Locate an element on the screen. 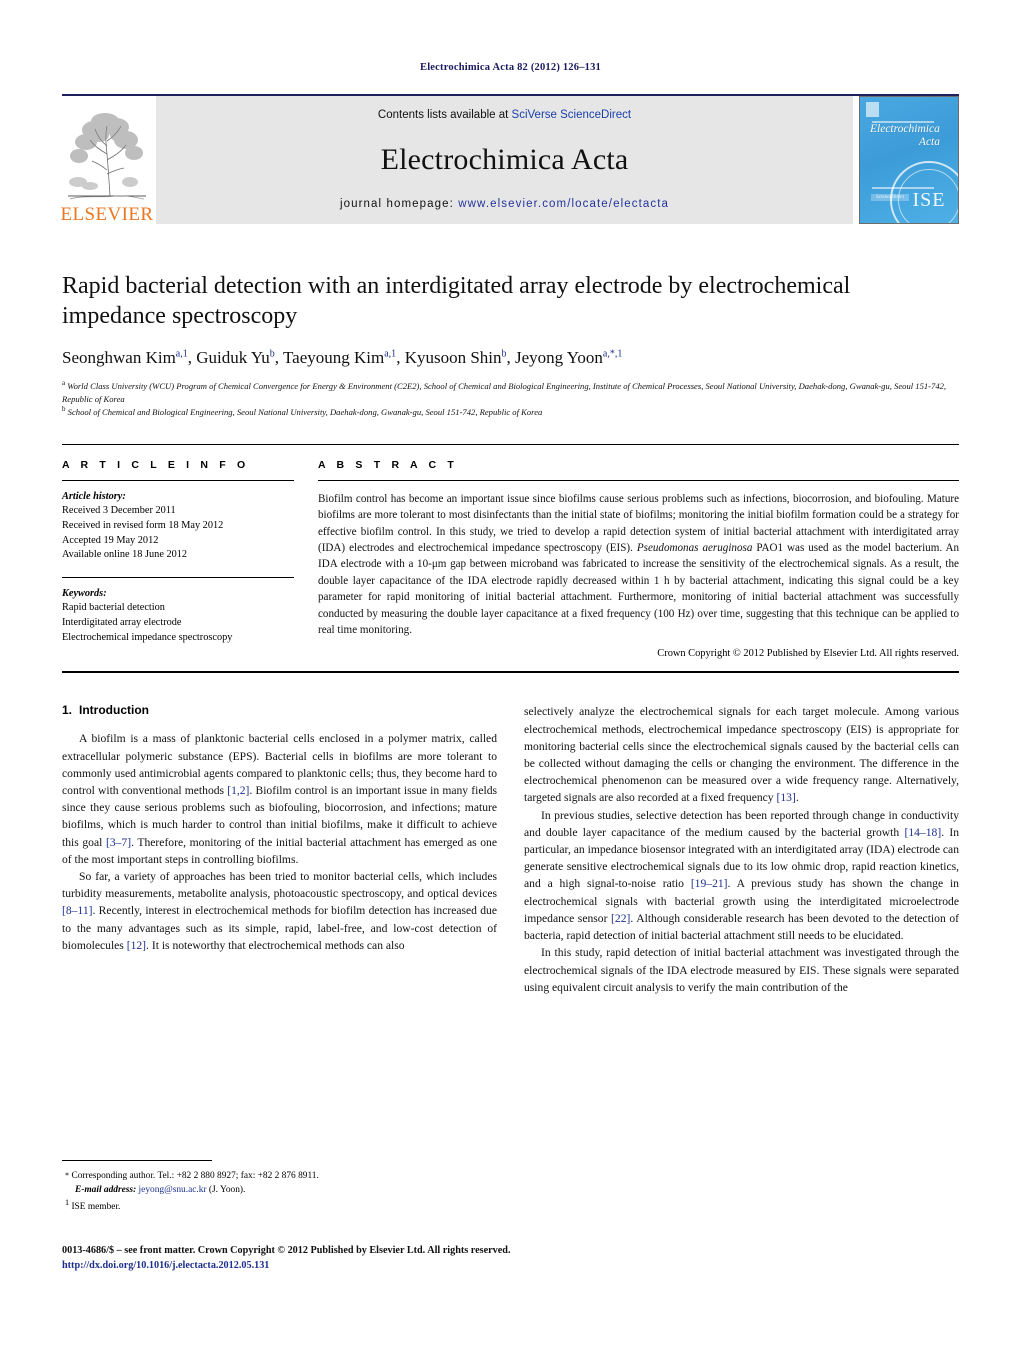 This screenshot has width=1021, height=1351. footnote-rule is located at coordinates (137, 1160).